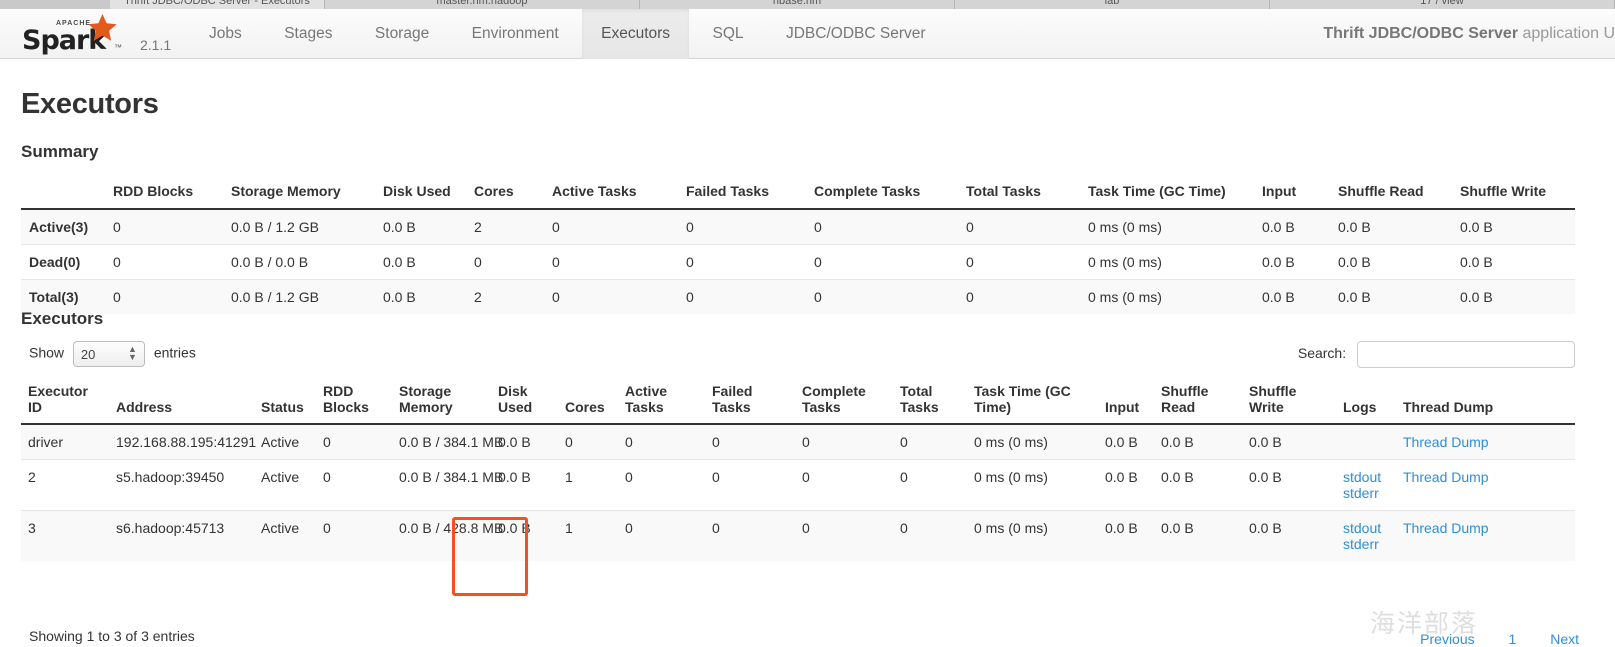 Image resolution: width=1615 pixels, height=647 pixels. I want to click on page-length-select: 20 40 60 100, so click(109, 354).